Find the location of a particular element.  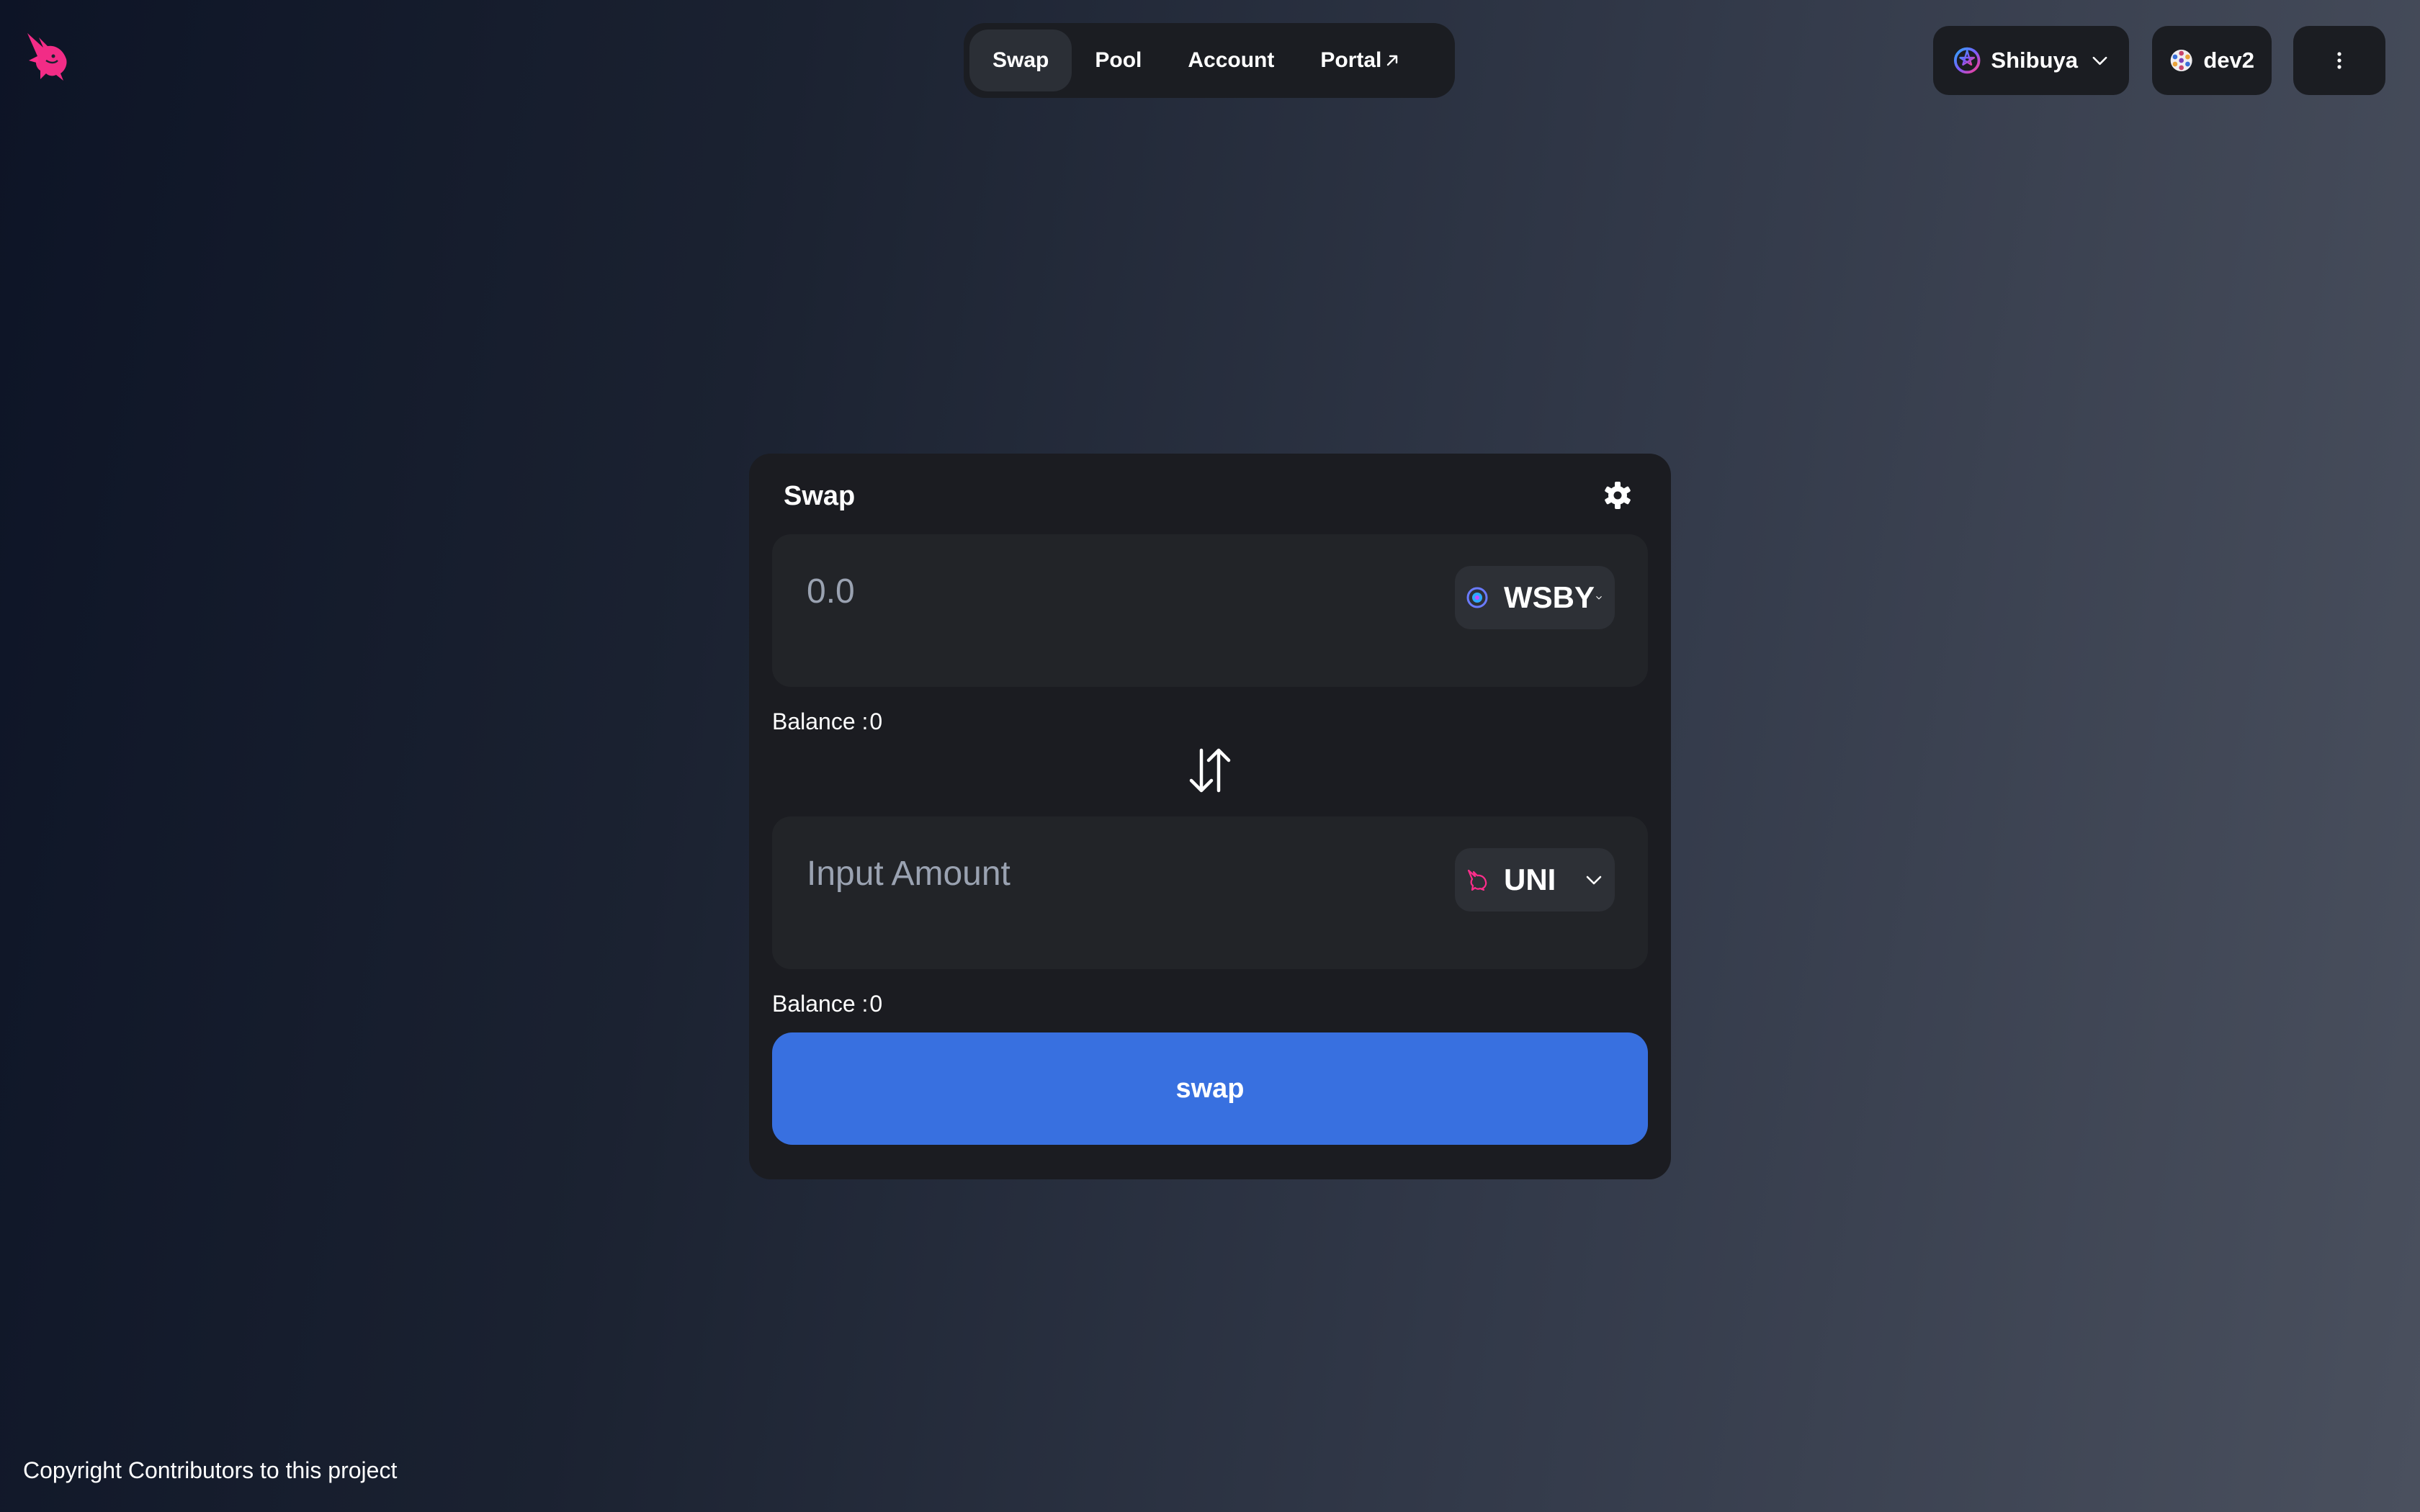

tab-account: Account is located at coordinates (1231, 60).